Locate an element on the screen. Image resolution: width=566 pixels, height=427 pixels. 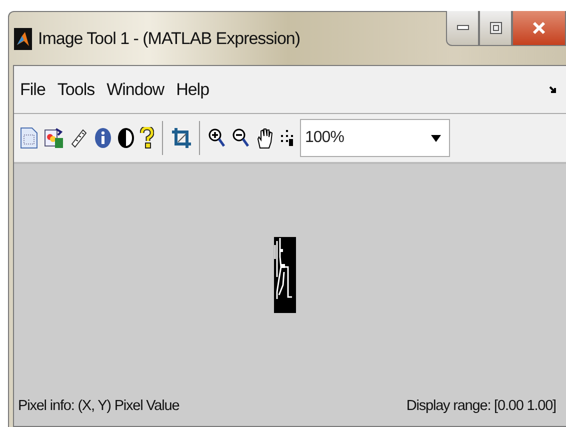
app-icon is located at coordinates (23, 39).